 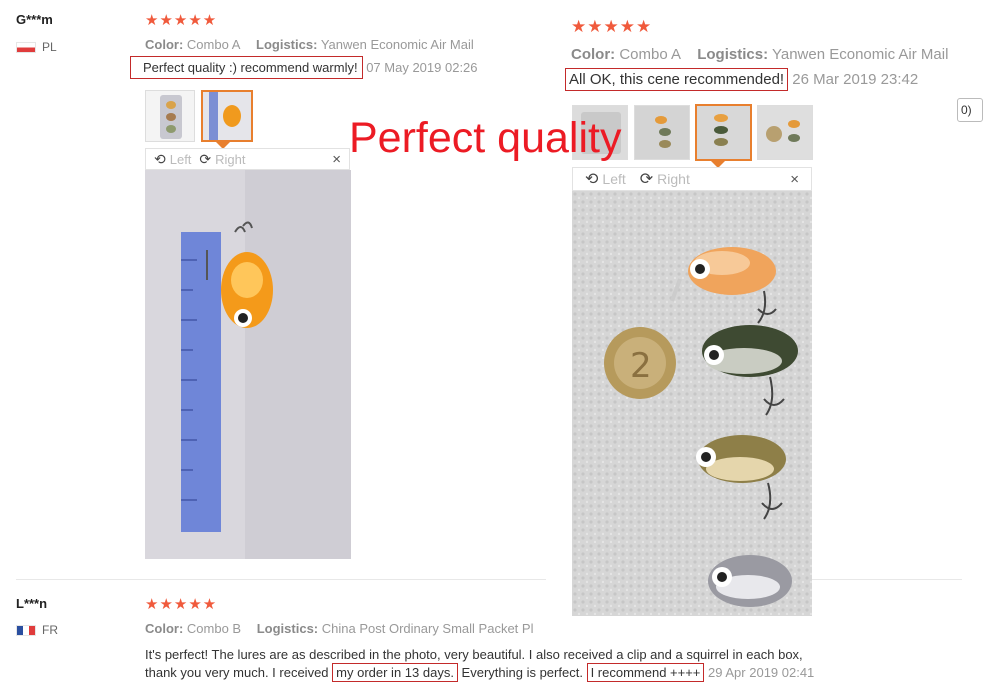 I want to click on reviewer-country: FR, so click(x=37, y=630).